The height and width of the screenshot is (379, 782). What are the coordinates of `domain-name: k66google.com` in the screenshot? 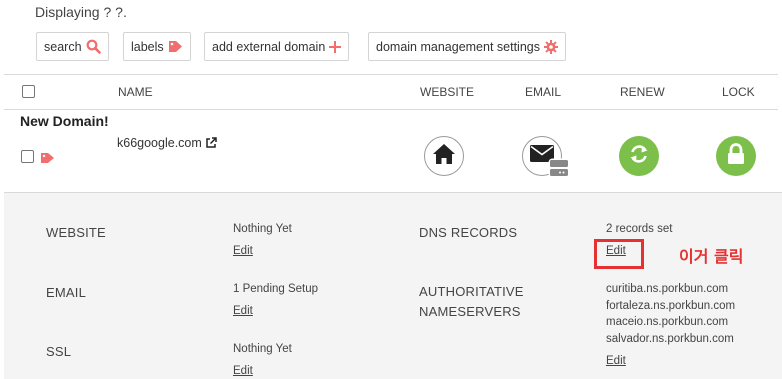 It's located at (159, 143).